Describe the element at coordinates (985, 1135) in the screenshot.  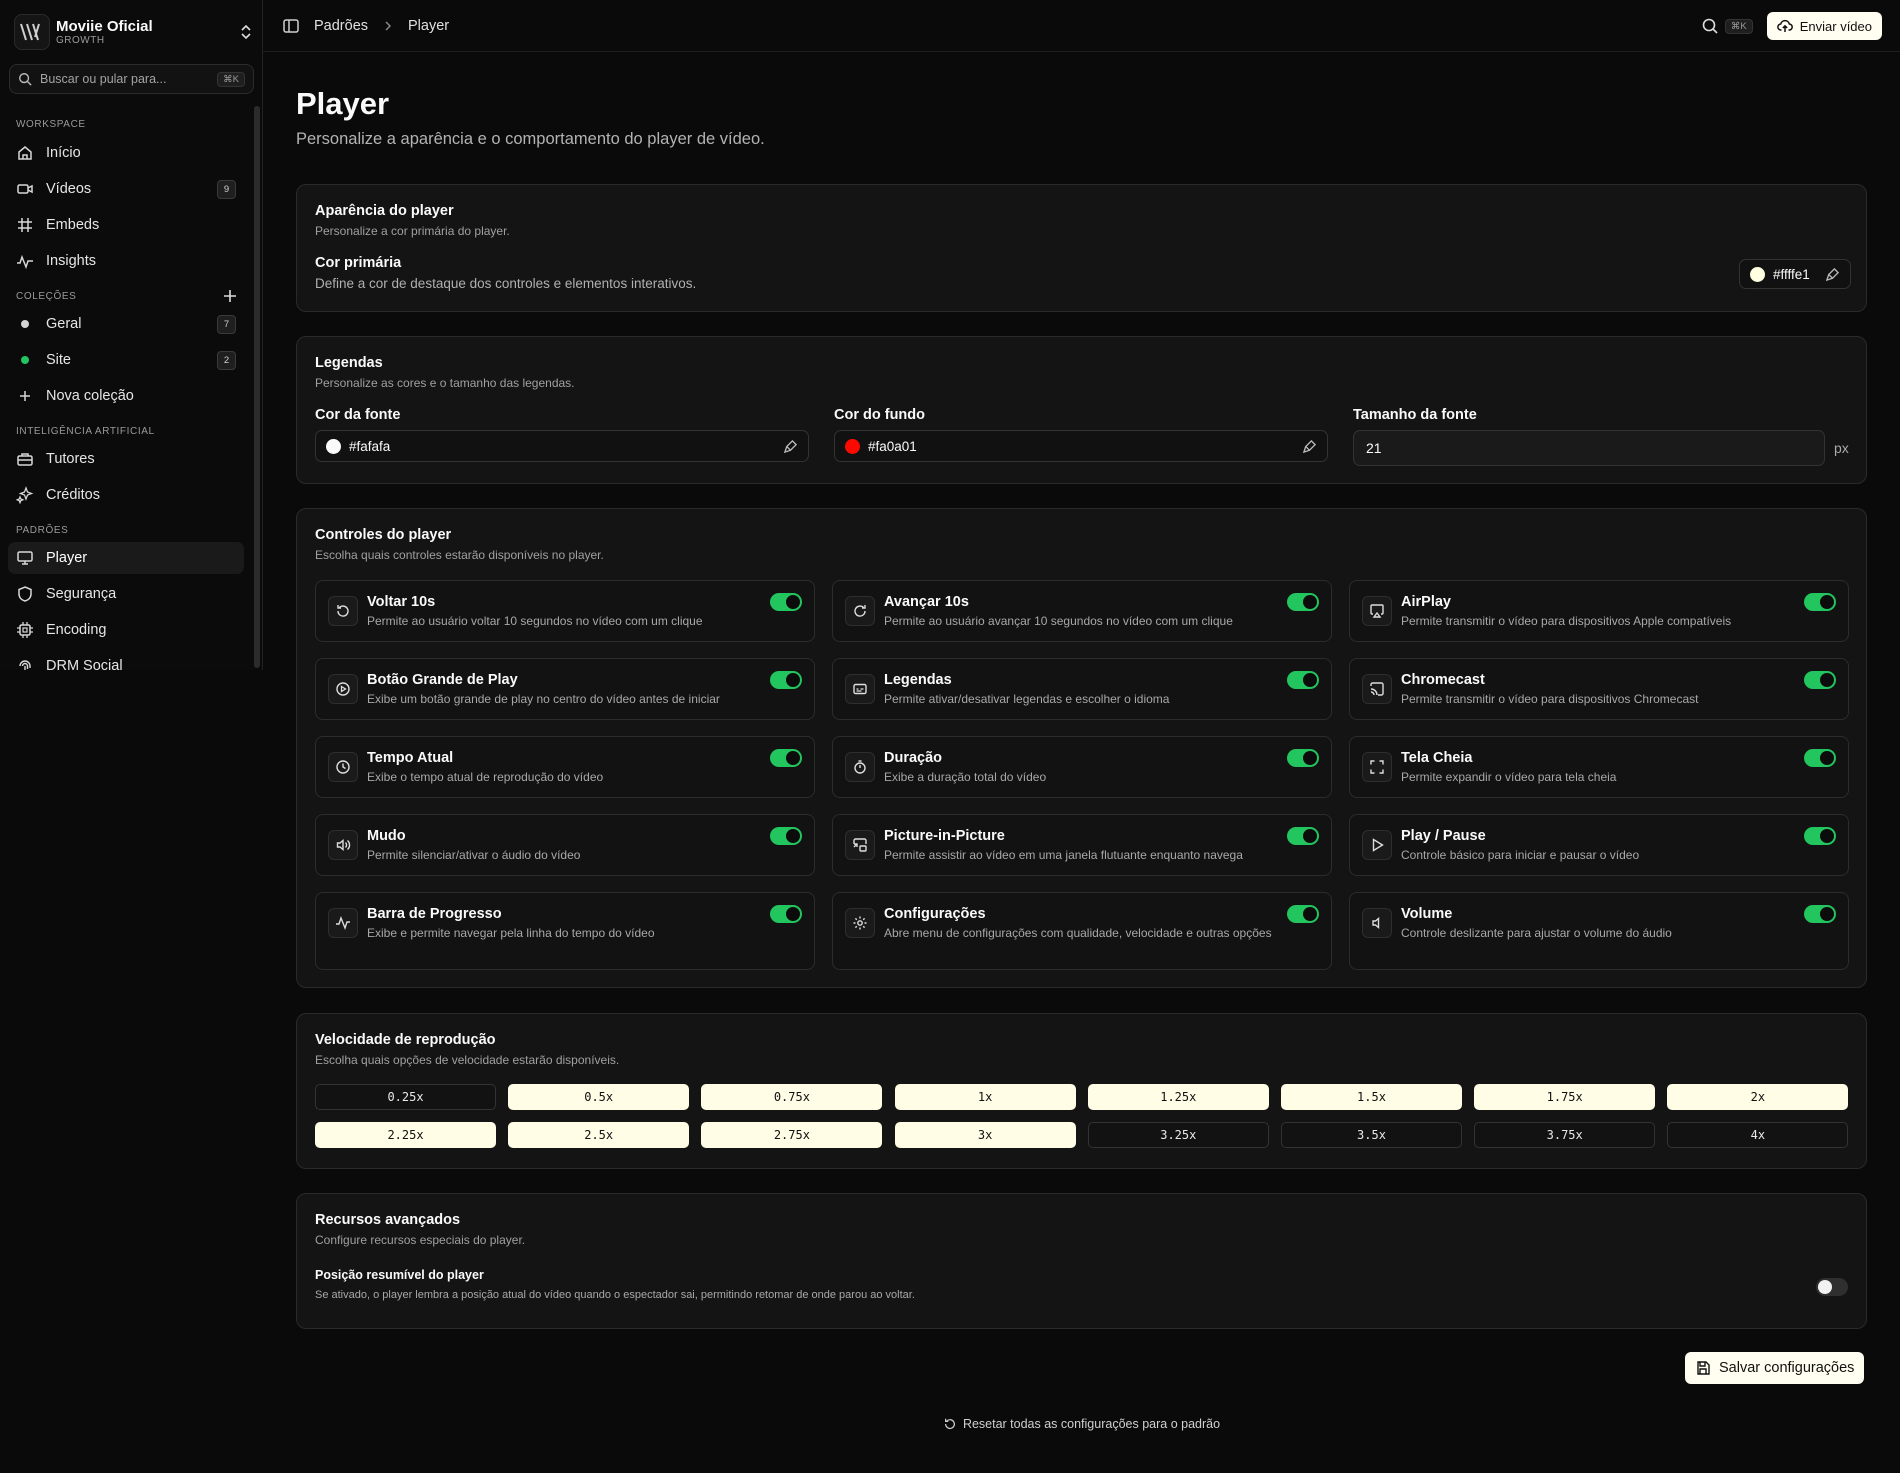
I see `speed-option-3x: 3x` at that location.